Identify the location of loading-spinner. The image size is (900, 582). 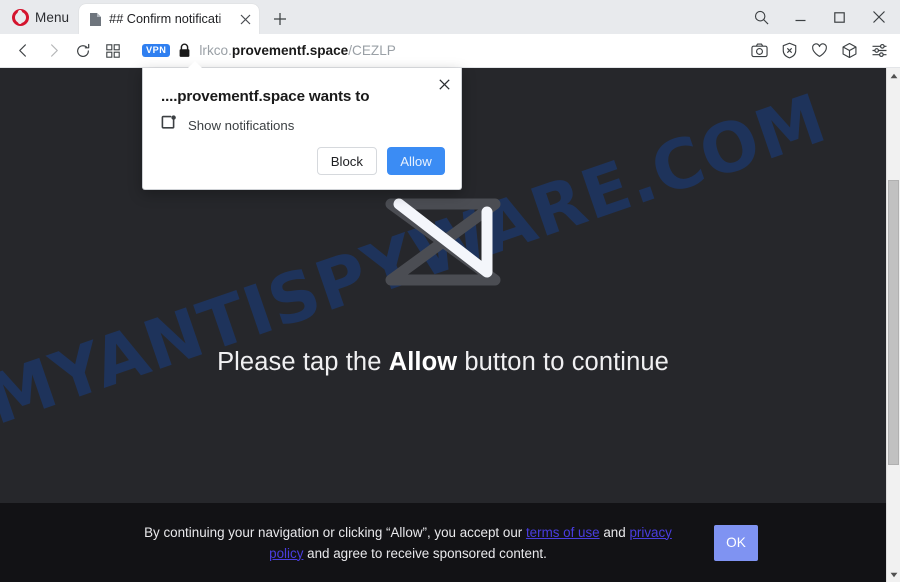
(443, 242).